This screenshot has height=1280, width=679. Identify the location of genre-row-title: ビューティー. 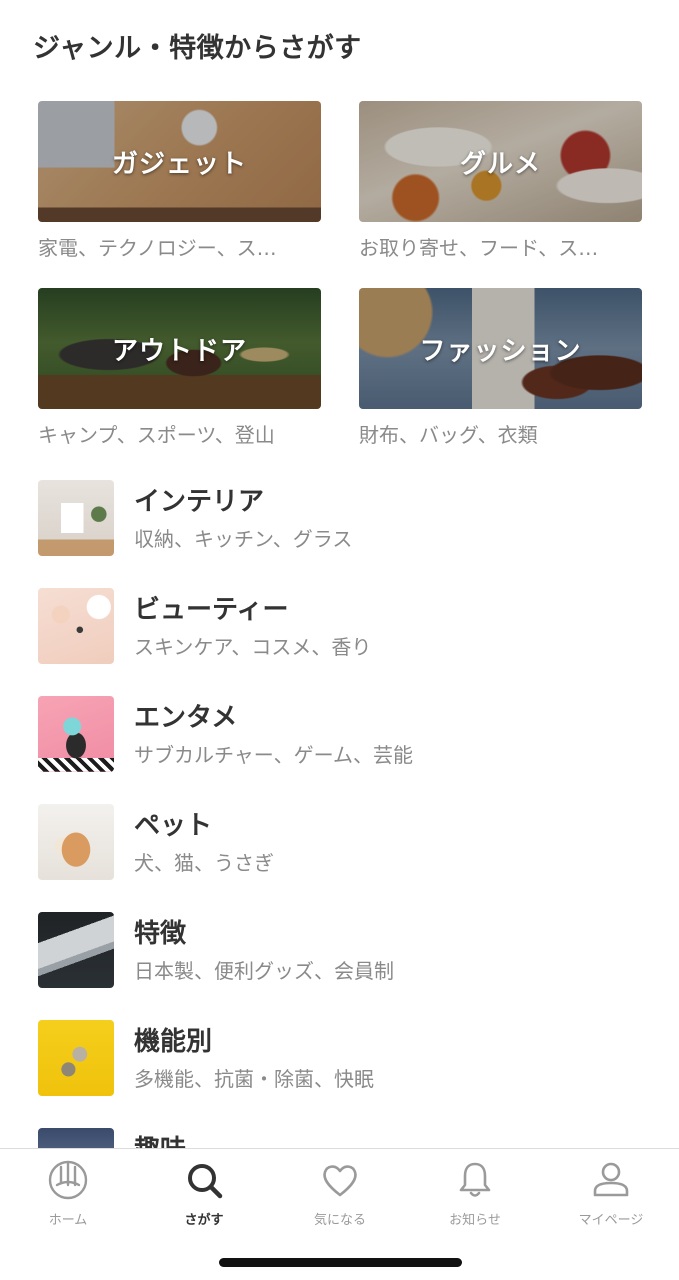
(211, 610).